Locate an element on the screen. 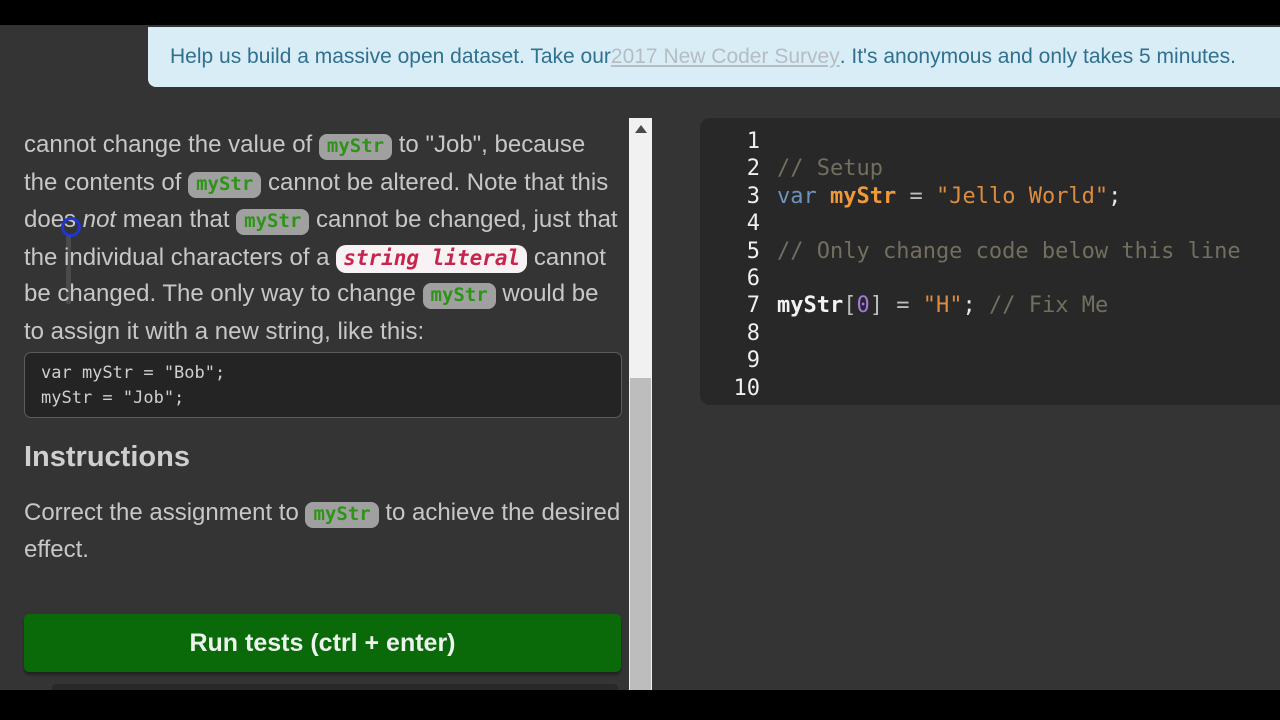 The image size is (1280, 720). editor-code: // Only change code below this line is located at coordinates (1009, 251).